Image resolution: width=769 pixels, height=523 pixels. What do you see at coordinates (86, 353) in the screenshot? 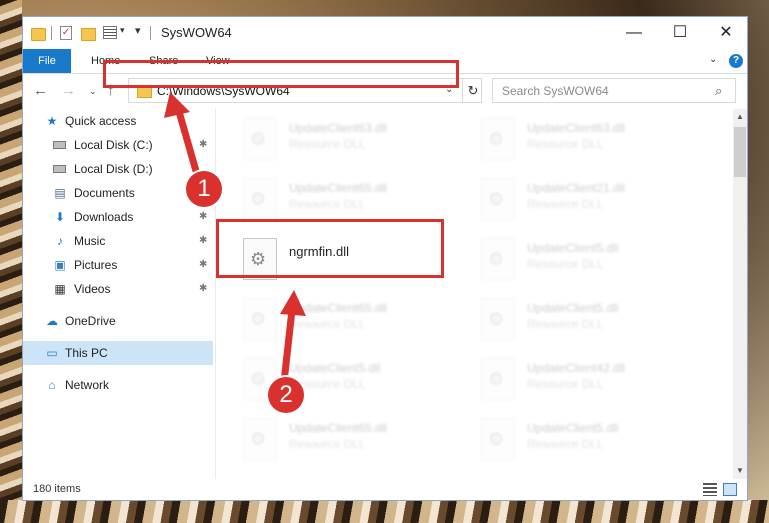
I see `sidebar-item-label: This PC` at bounding box center [86, 353].